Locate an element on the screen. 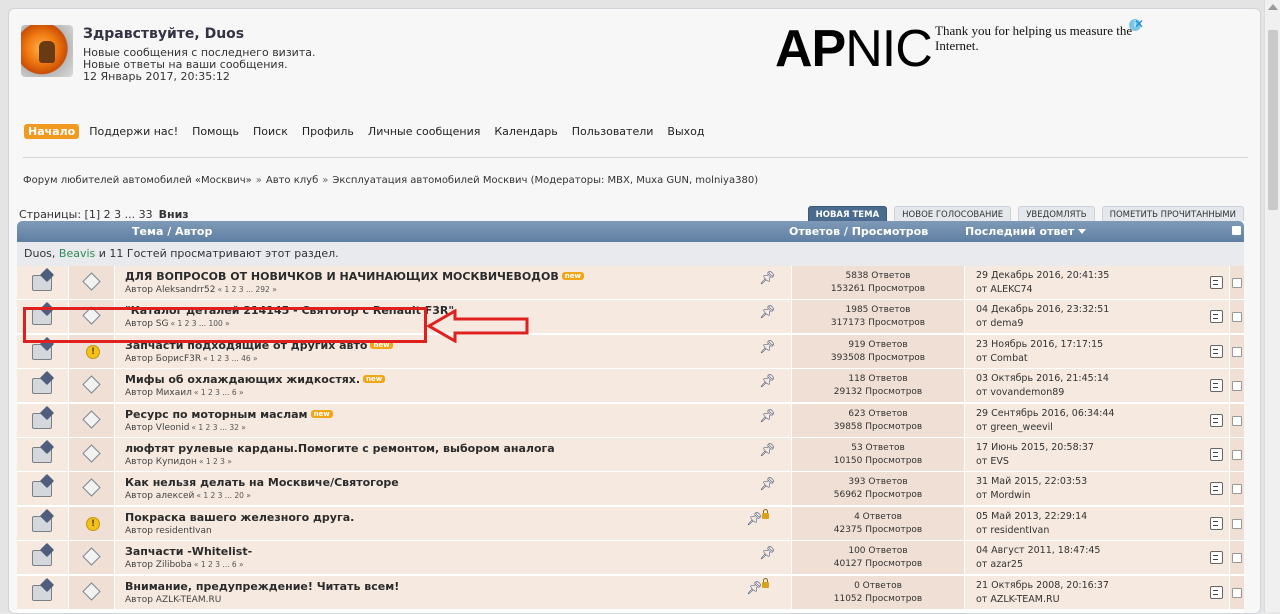 Image resolution: width=1280 pixels, height=614 pixels. topic-title-link: Внимание, предупреждение! Читать всем! is located at coordinates (262, 586).